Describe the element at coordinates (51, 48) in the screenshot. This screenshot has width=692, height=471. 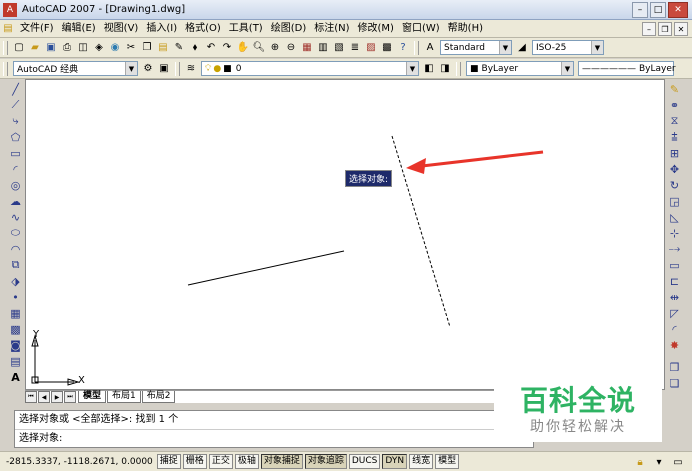
I see `save-icon: ▣` at that location.